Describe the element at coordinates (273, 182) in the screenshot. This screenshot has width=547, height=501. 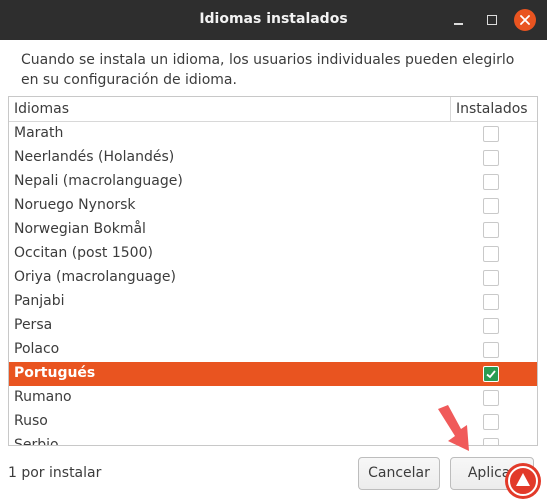
I see `table-row: Nepali (macrolanguage)` at that location.